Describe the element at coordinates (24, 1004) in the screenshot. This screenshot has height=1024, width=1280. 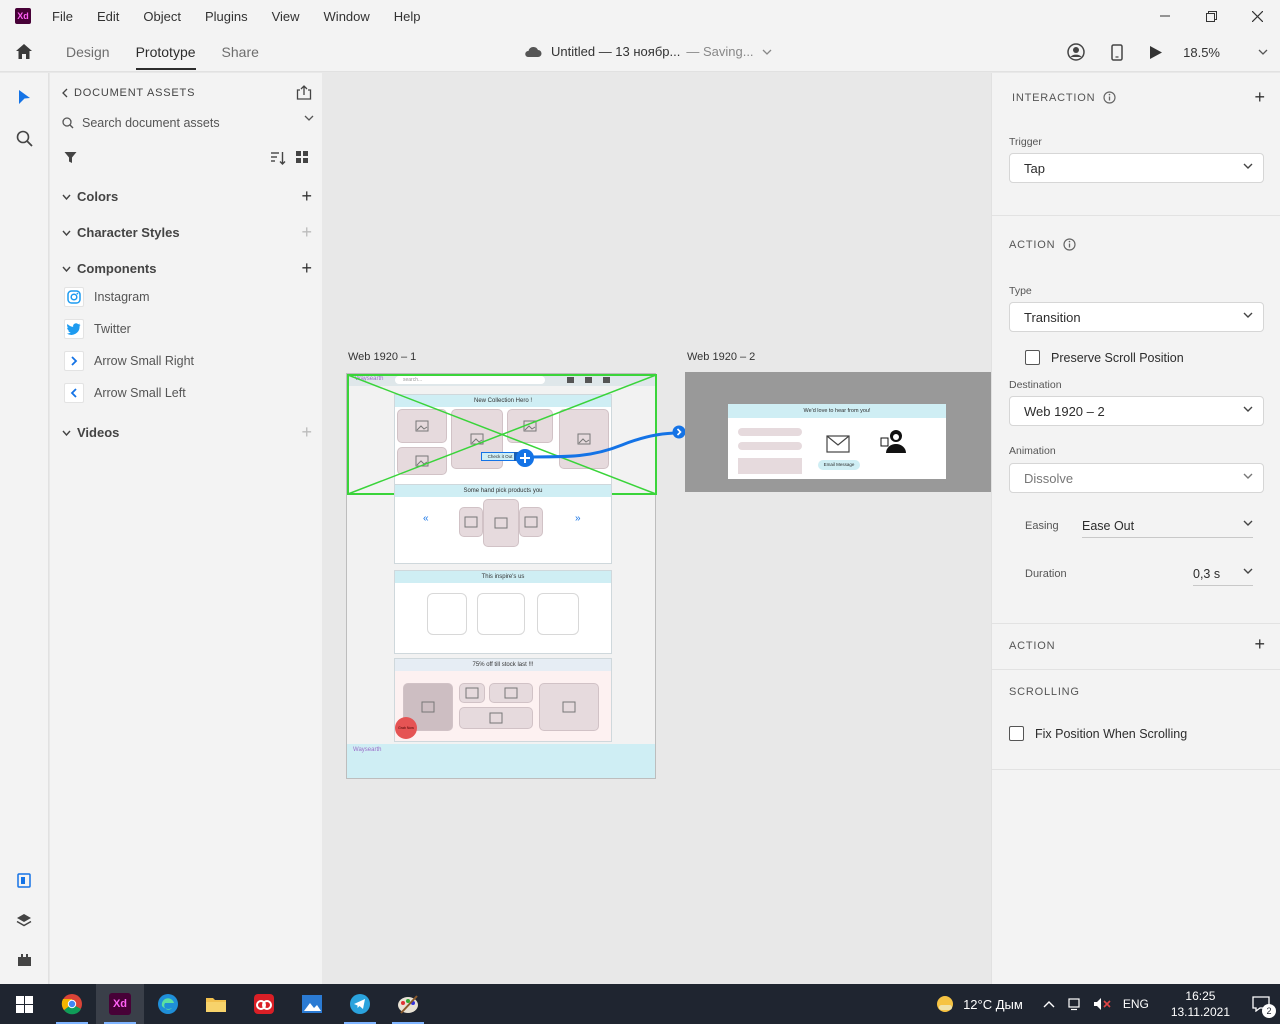
I see `start-button` at that location.